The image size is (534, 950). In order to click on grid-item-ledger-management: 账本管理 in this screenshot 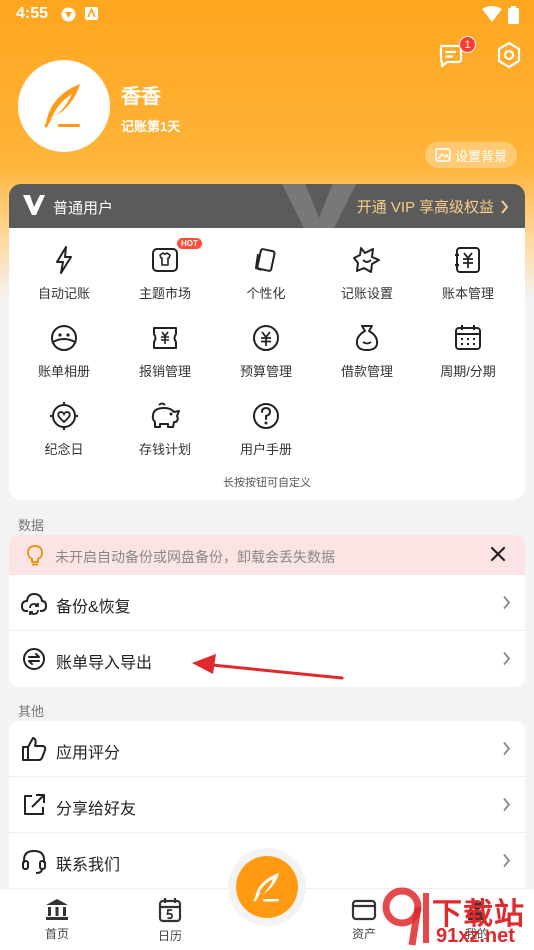, I will do `click(468, 273)`.